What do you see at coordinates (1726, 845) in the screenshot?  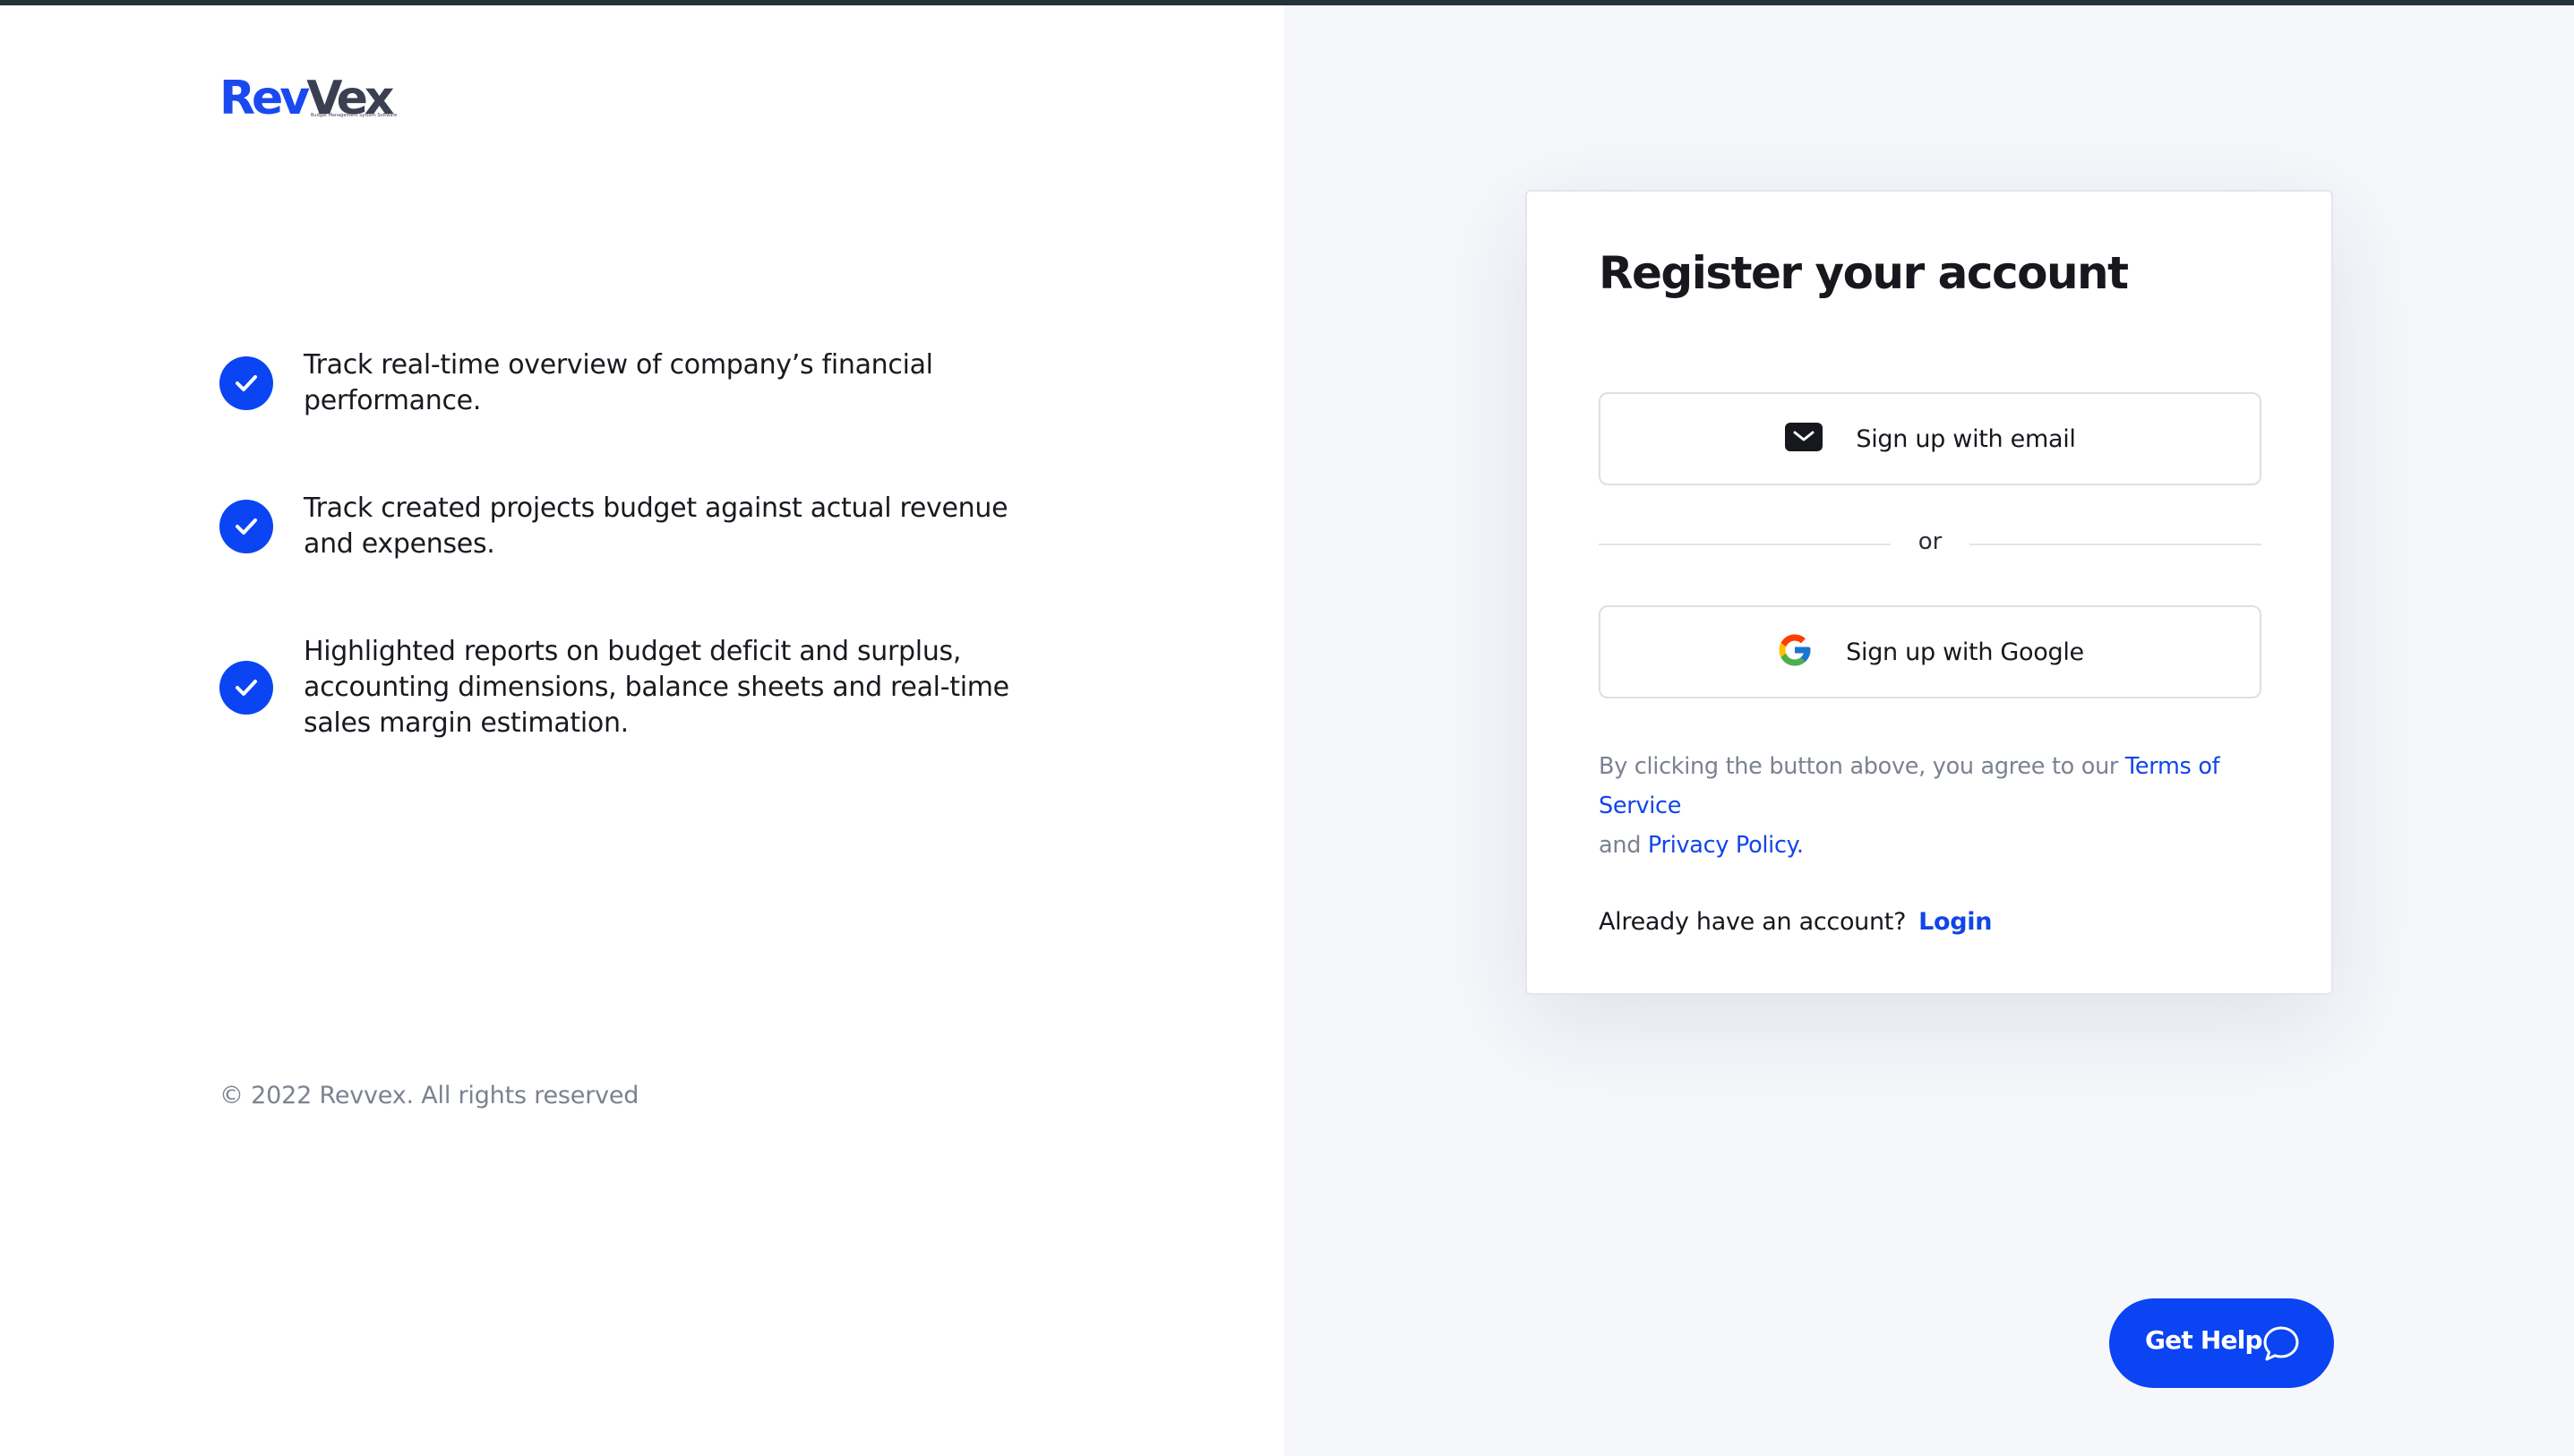 I see `privacy-policy-link: Privacy Policy.` at bounding box center [1726, 845].